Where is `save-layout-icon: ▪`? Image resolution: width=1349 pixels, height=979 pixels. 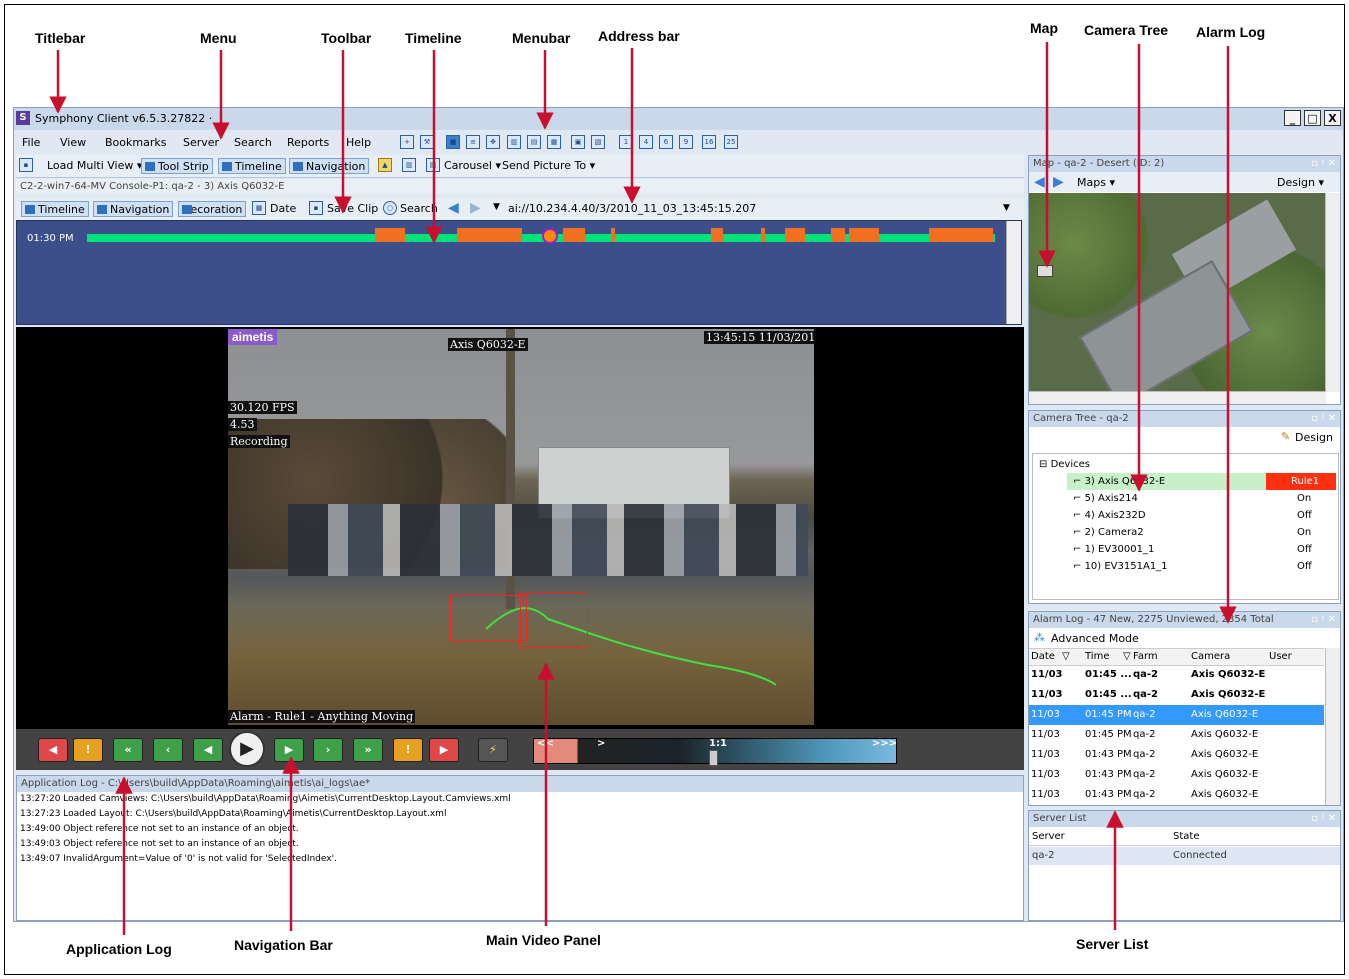
save-layout-icon: ▪ is located at coordinates (26, 165).